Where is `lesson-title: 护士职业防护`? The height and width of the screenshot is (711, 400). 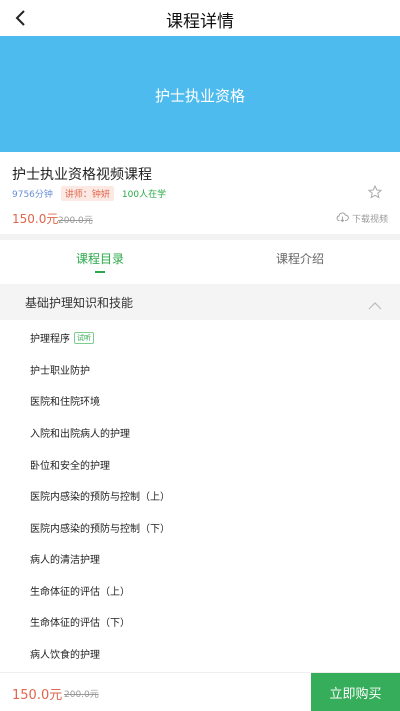
lesson-title: 护士职业防护 is located at coordinates (60, 371).